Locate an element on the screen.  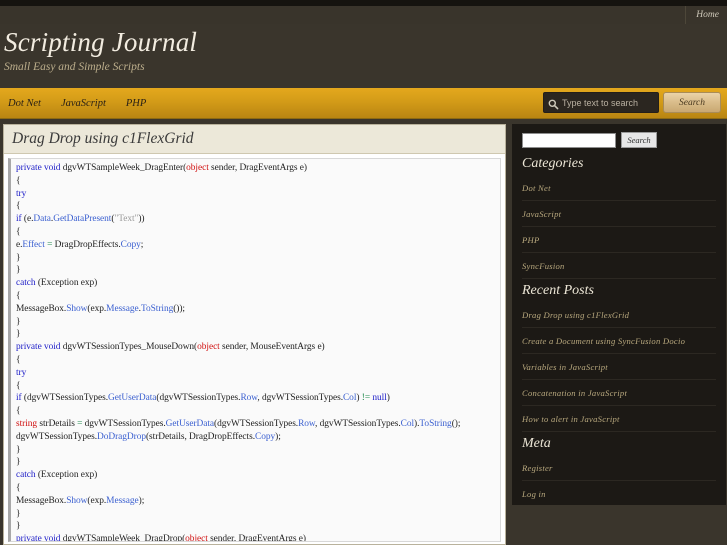
code-token: Copy is located at coordinates (130, 244).